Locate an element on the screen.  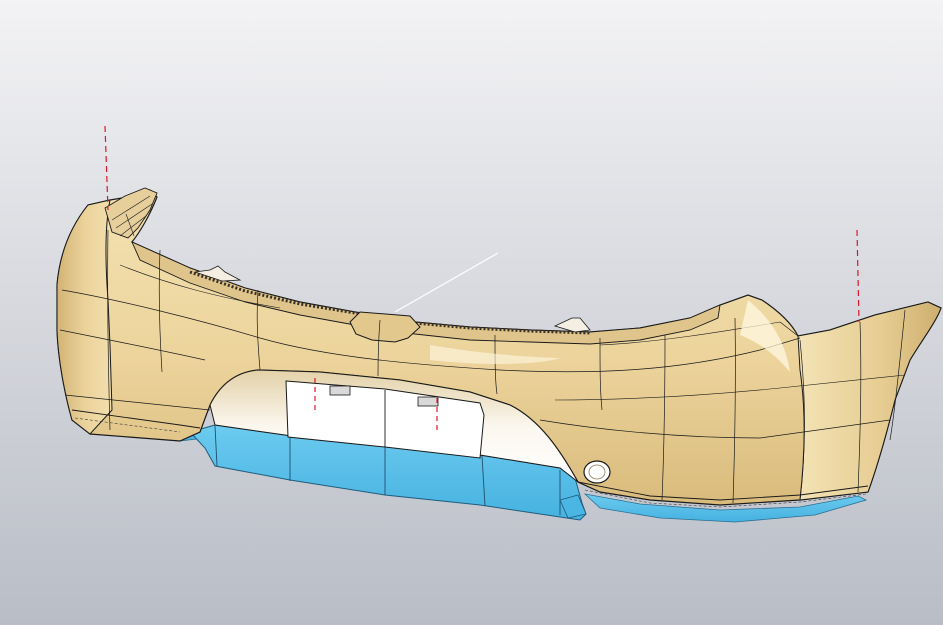
plate-clip-left is located at coordinates (340, 390).